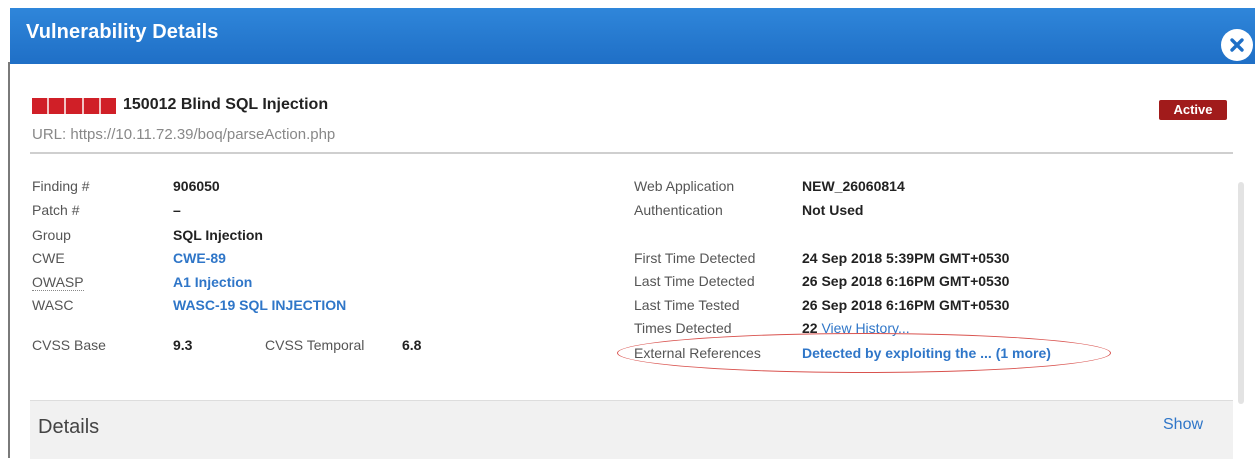 This screenshot has width=1255, height=459. I want to click on cvss-temporal-label: CVSS Temporal, so click(315, 345).